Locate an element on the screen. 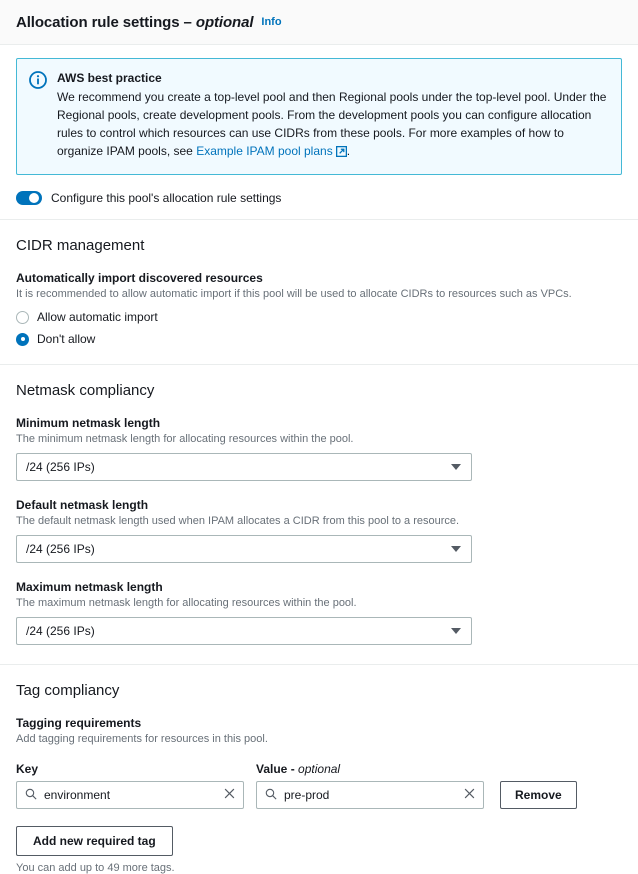 This screenshot has width=638, height=874. section-title-cidr-management: CIDR management is located at coordinates (80, 245).